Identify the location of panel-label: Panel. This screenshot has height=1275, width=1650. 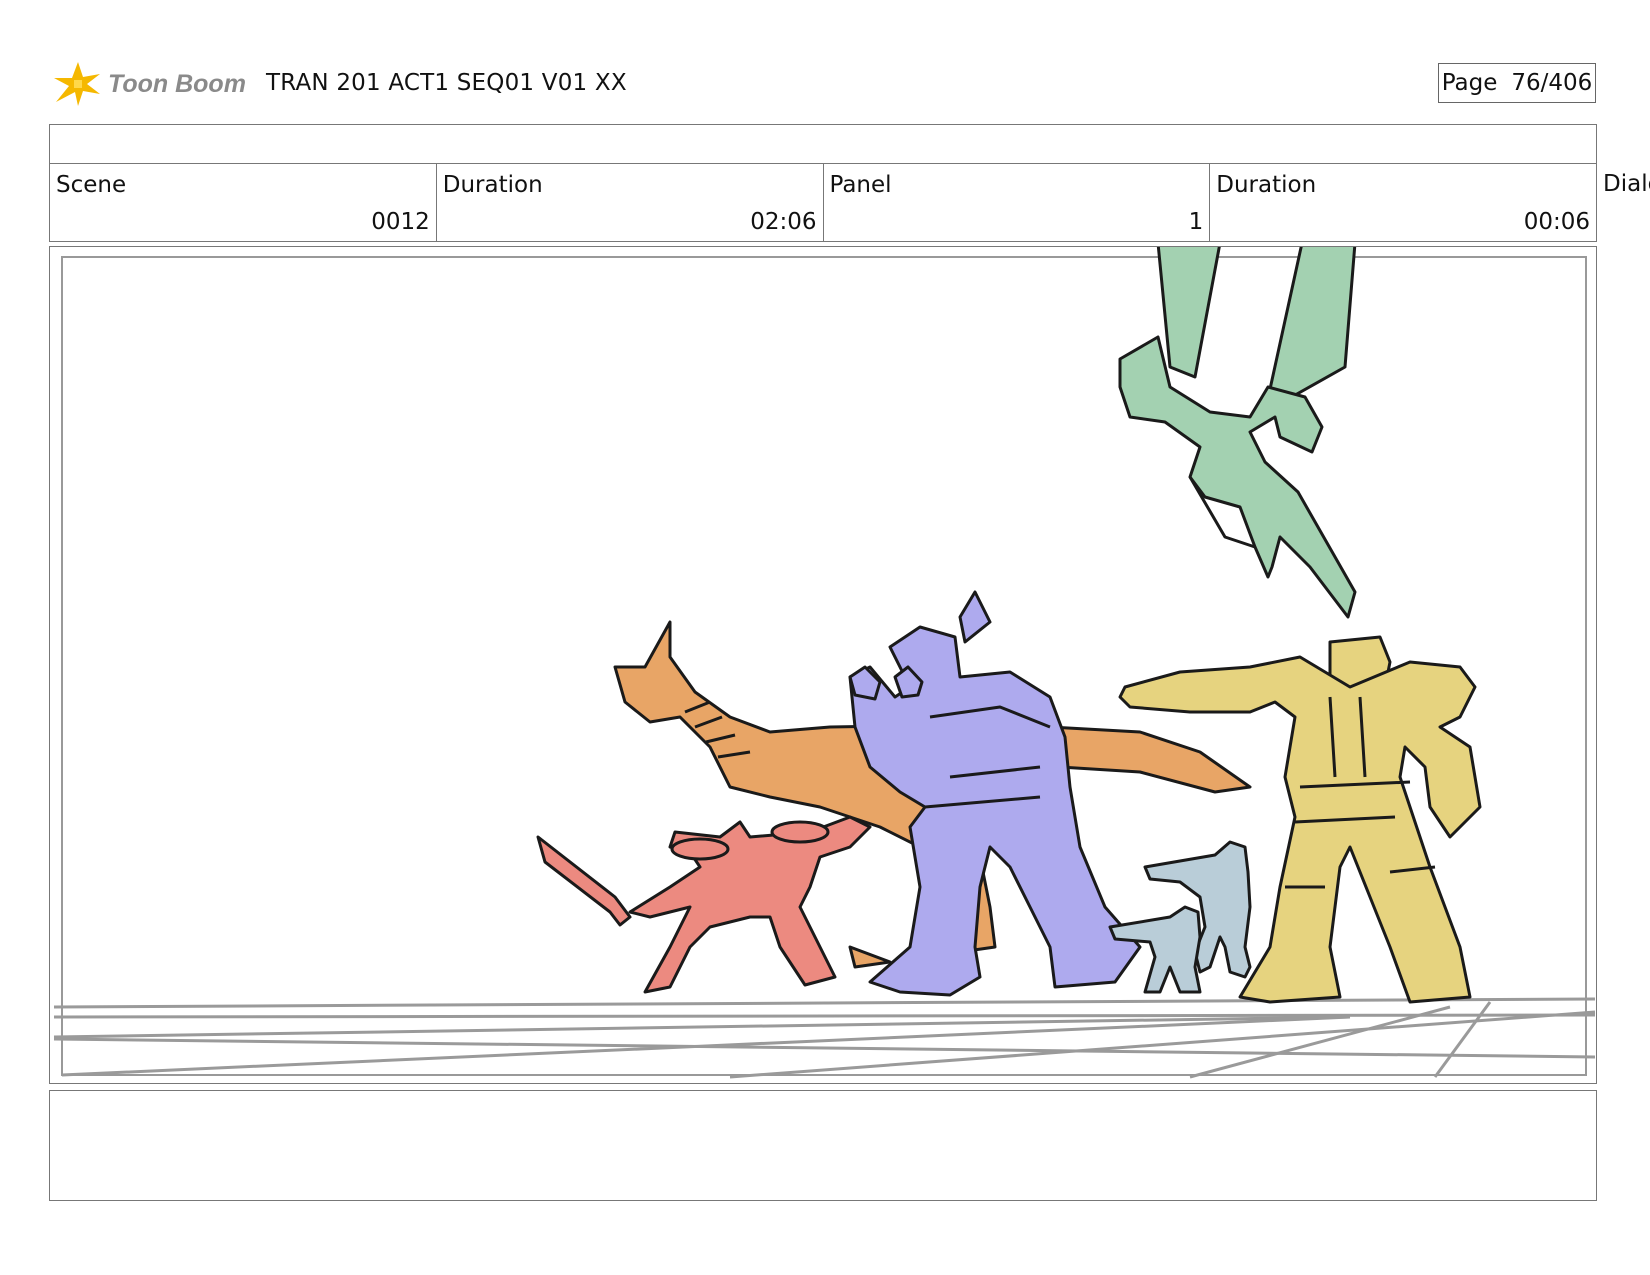
(860, 185).